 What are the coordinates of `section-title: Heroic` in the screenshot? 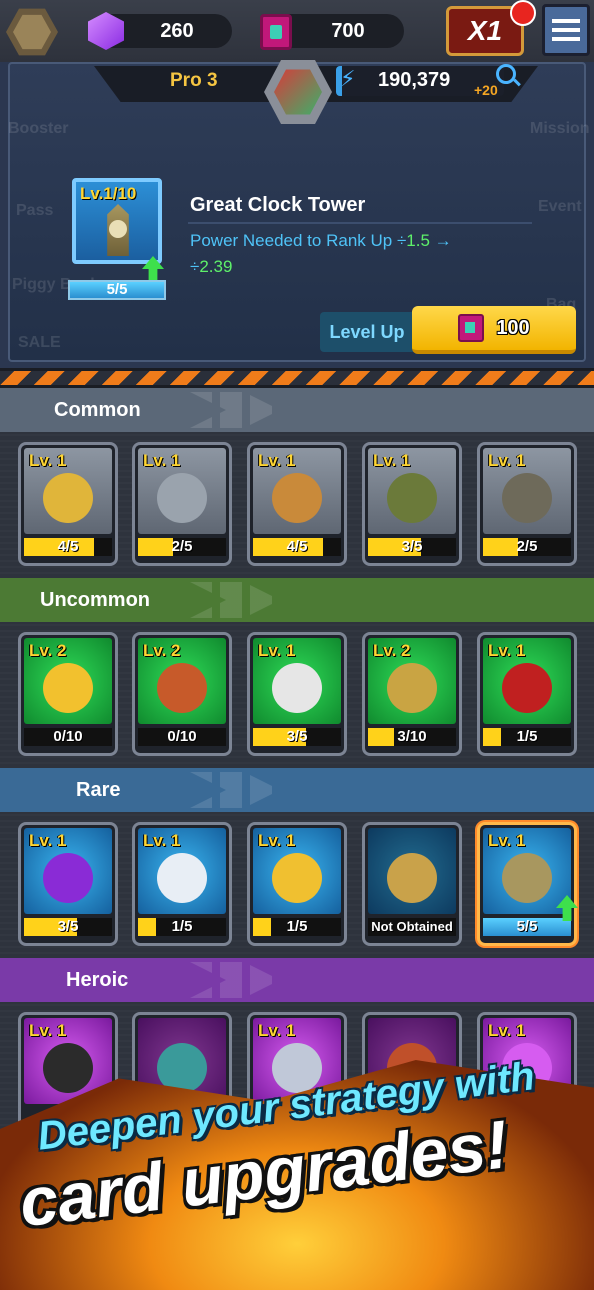 It's located at (97, 979).